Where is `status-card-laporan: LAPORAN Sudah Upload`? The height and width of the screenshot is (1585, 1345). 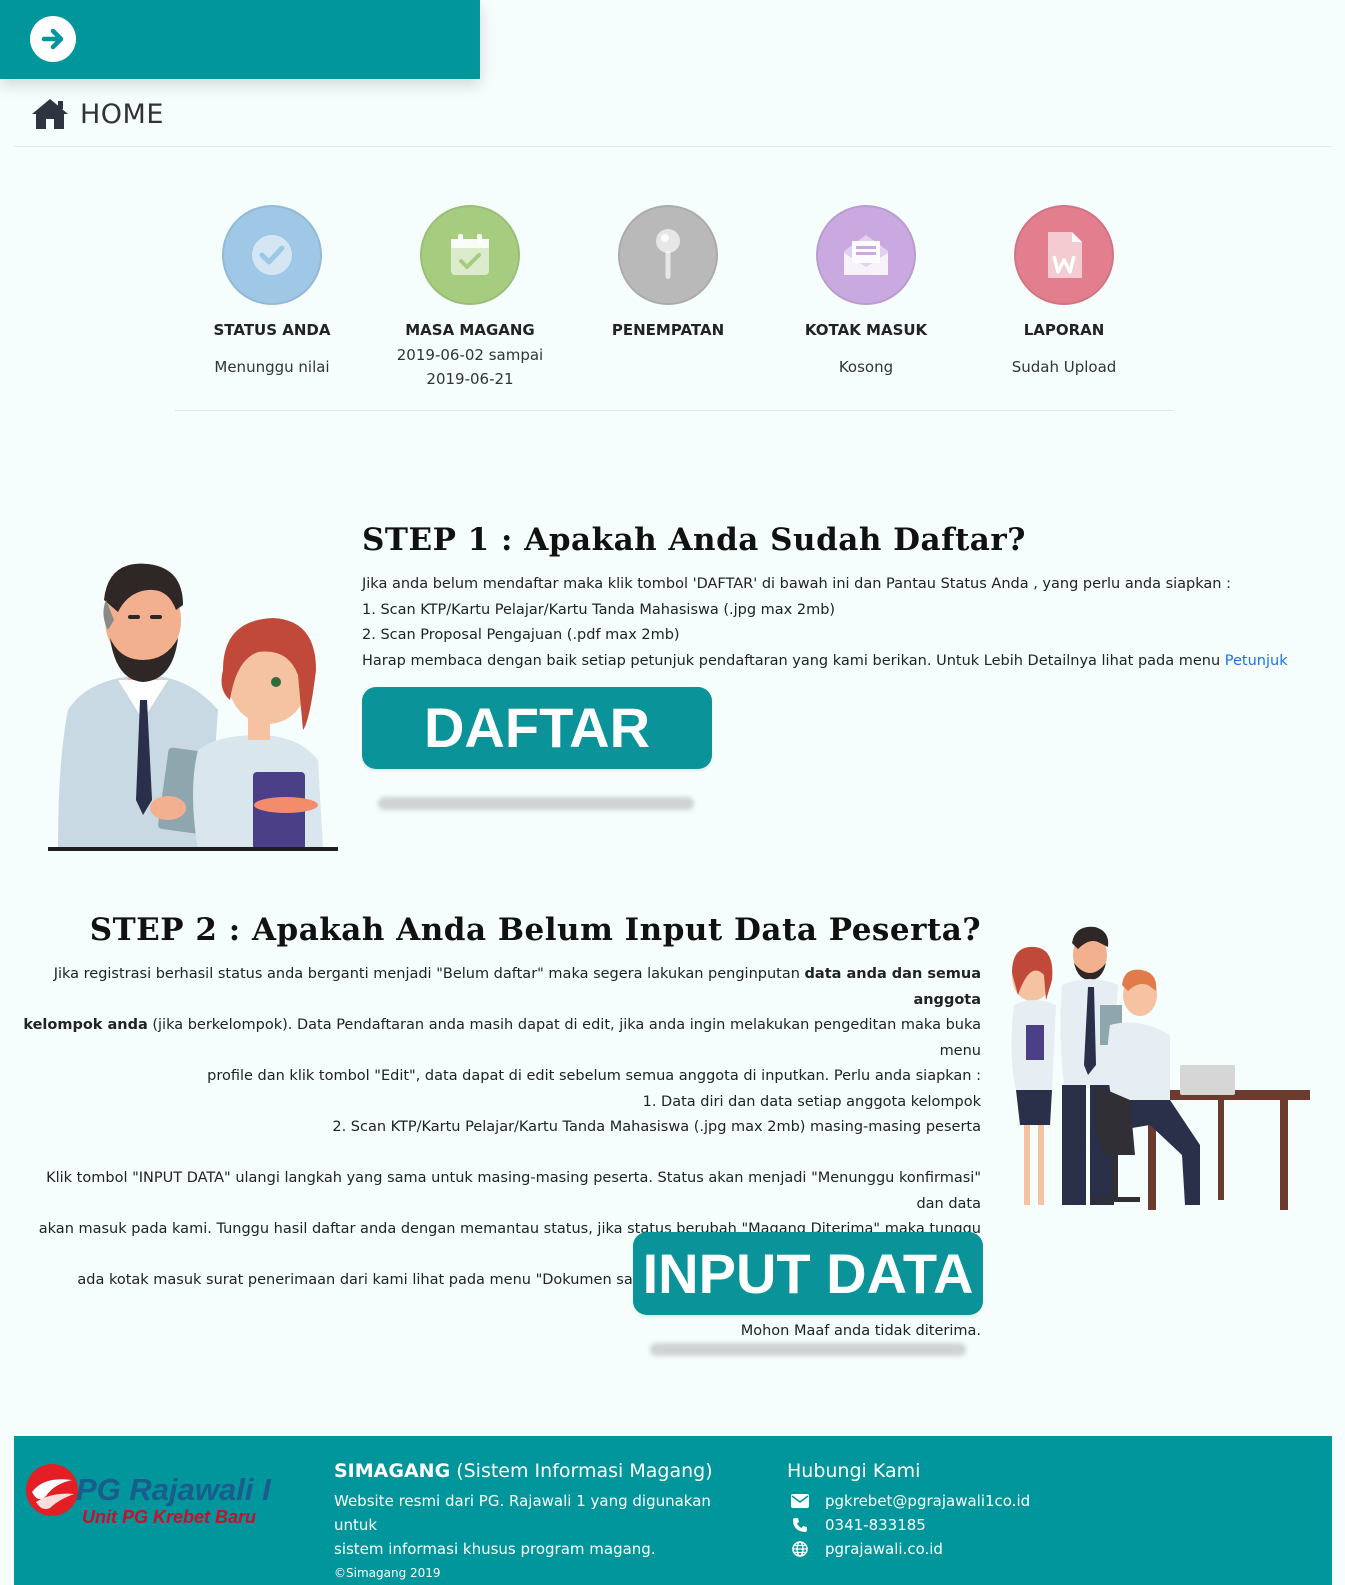
status-card-laporan: LAPORAN Sudah Upload is located at coordinates (1064, 292).